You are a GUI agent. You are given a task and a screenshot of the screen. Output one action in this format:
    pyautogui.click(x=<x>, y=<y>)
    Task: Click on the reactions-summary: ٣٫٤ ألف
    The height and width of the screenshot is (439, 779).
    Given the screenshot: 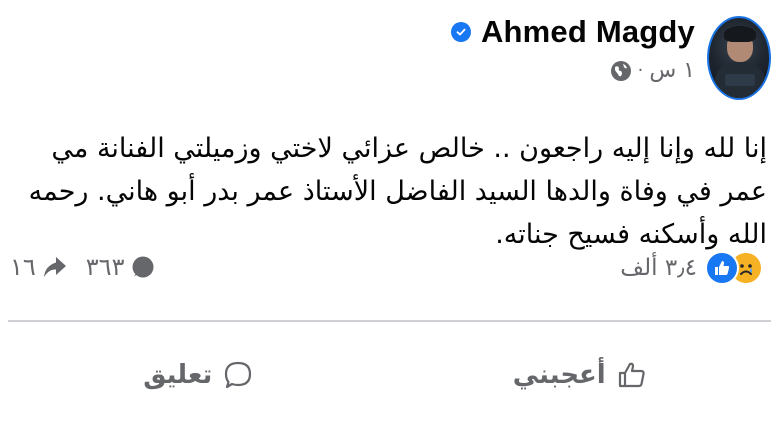 What is the action you would take?
    pyautogui.click(x=691, y=268)
    